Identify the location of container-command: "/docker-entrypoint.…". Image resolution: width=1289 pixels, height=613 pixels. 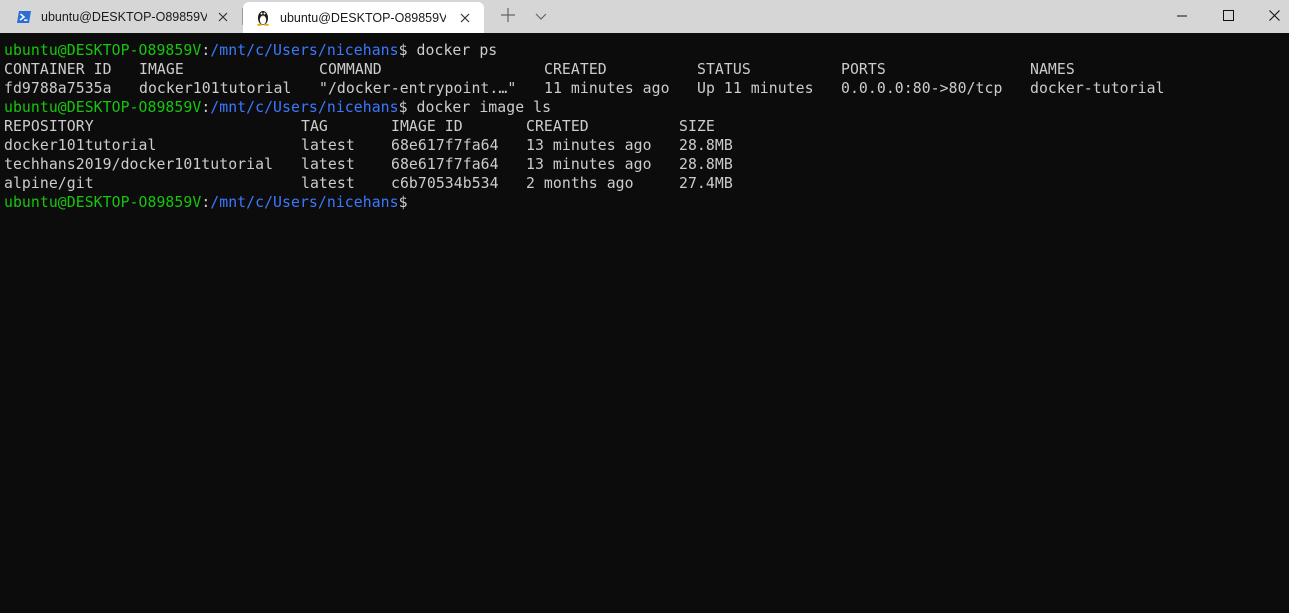
(418, 88).